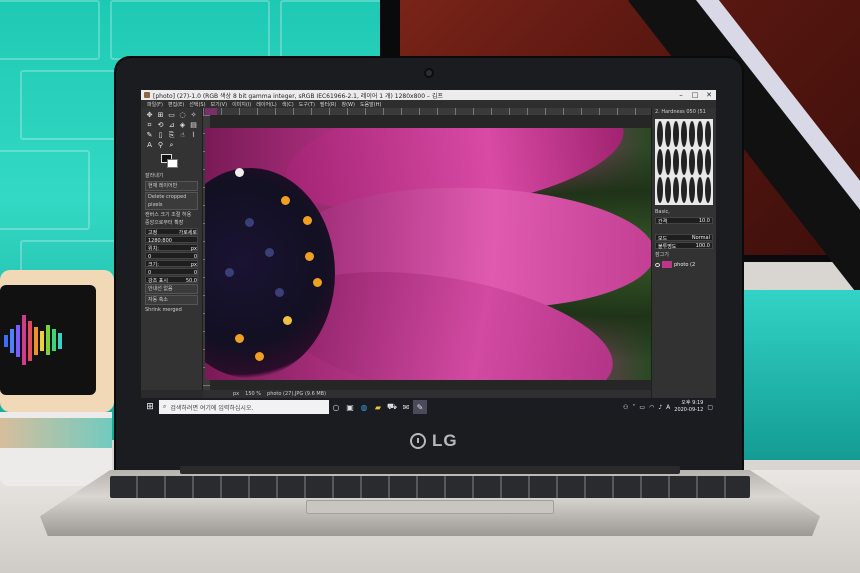 Image resolution: width=860 pixels, height=573 pixels. What do you see at coordinates (406, 407) in the screenshot?
I see `mail-icon: ✉` at bounding box center [406, 407].